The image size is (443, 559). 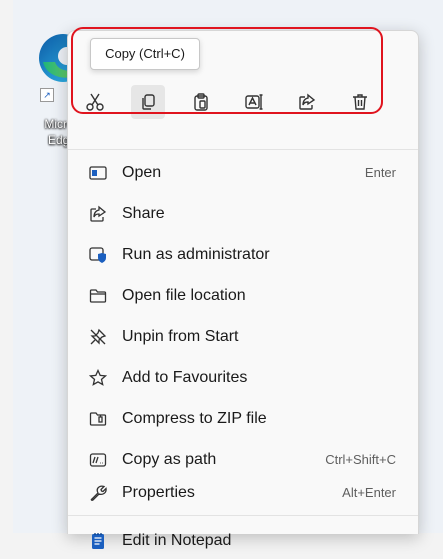 What do you see at coordinates (369, 492) in the screenshot?
I see `menu-item-shortcut: Alt+Enter` at bounding box center [369, 492].